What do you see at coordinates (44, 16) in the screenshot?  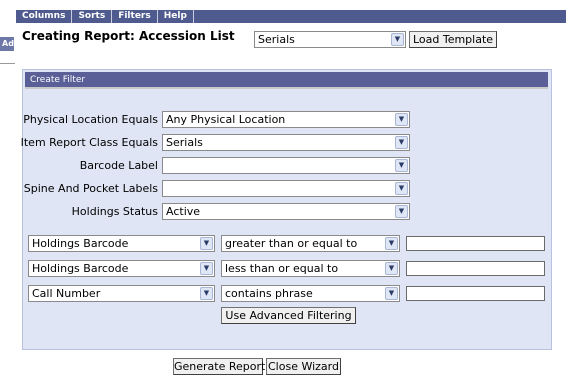 I see `menu-columns: Columns` at bounding box center [44, 16].